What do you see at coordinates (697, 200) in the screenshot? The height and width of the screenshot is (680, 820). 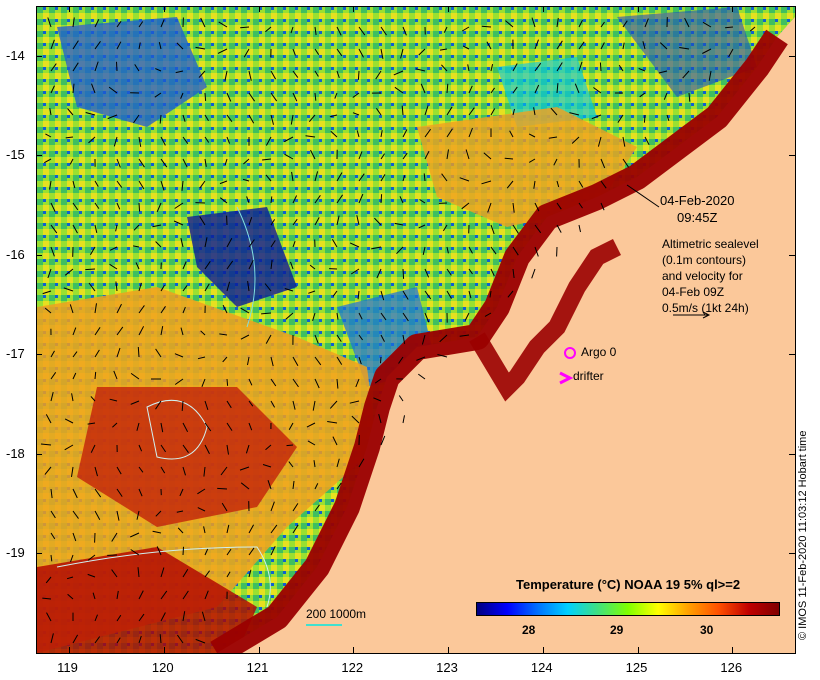 I see `date-text: 04-Feb-2020` at bounding box center [697, 200].